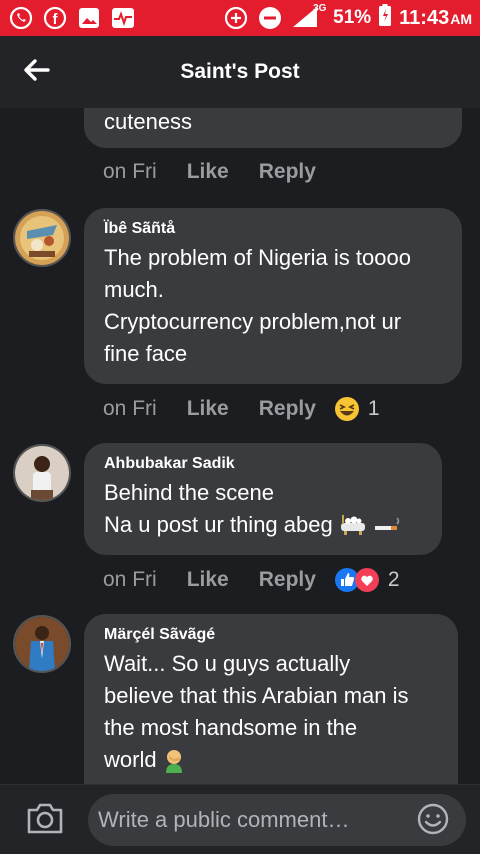 The height and width of the screenshot is (854, 480). What do you see at coordinates (241, 409) in the screenshot?
I see `comment-actions: on Fri Like Reply 1` at bounding box center [241, 409].